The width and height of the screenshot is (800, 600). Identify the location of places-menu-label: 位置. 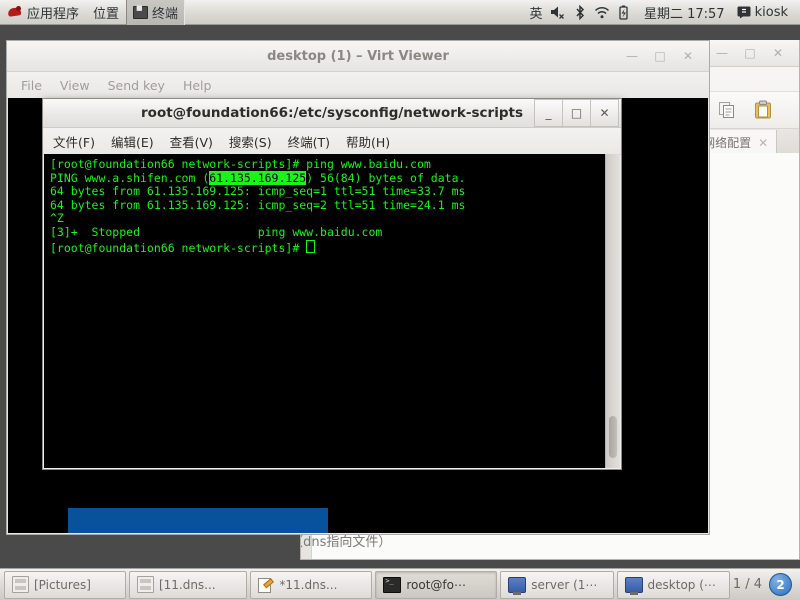
(106, 14).